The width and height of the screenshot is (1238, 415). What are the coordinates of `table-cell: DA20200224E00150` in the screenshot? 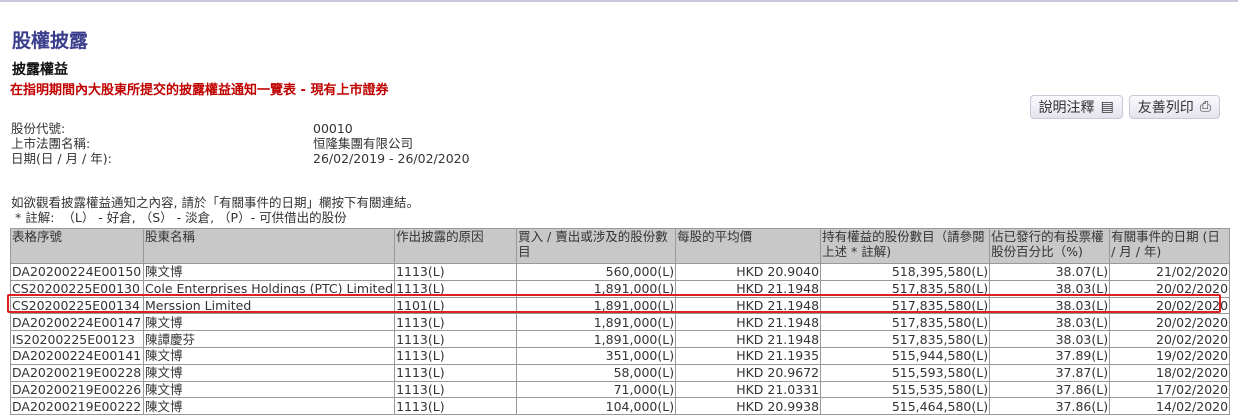 It's located at (77, 272).